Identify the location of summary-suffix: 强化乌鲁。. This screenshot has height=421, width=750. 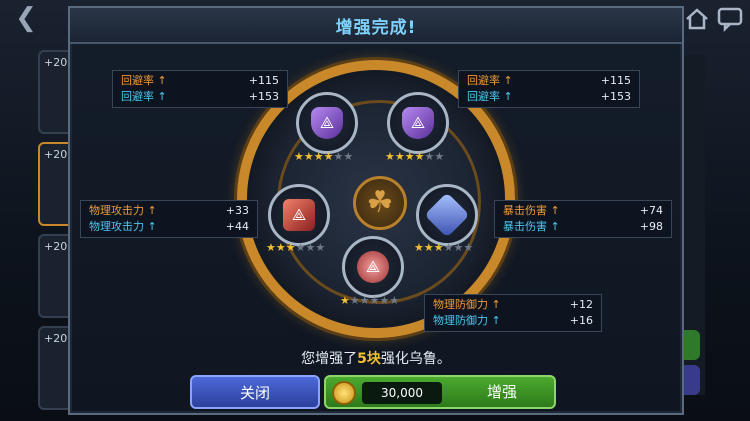
(415, 359).